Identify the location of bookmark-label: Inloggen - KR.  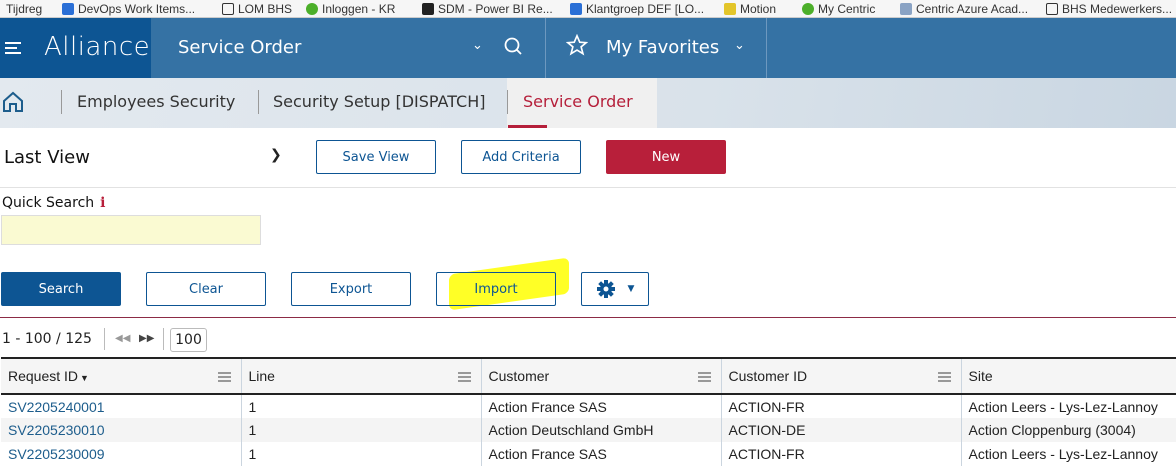
(359, 9).